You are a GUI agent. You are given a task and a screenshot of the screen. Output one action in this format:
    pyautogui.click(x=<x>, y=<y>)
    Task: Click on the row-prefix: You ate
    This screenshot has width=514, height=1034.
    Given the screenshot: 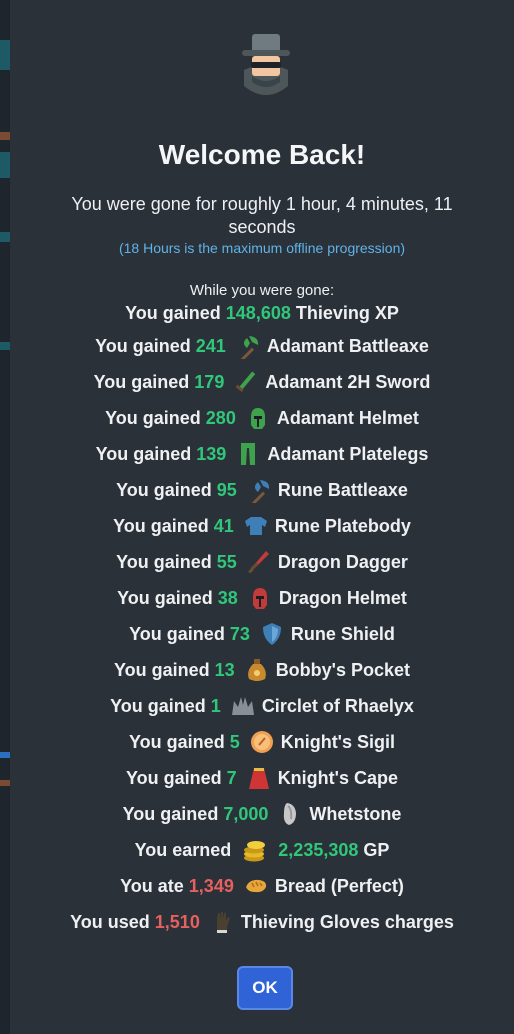 What is the action you would take?
    pyautogui.click(x=152, y=885)
    